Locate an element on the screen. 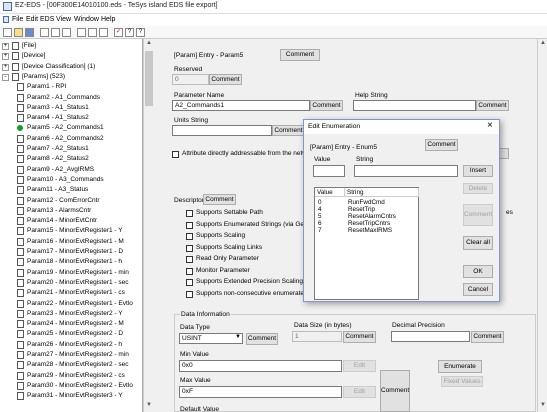 This screenshot has height=412, width=547. insert-button: Insert is located at coordinates (478, 171).